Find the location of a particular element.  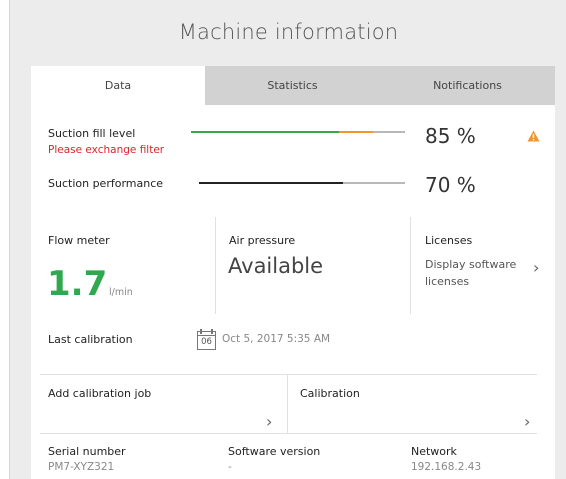

perf-bar-fill-segment is located at coordinates (271, 183).